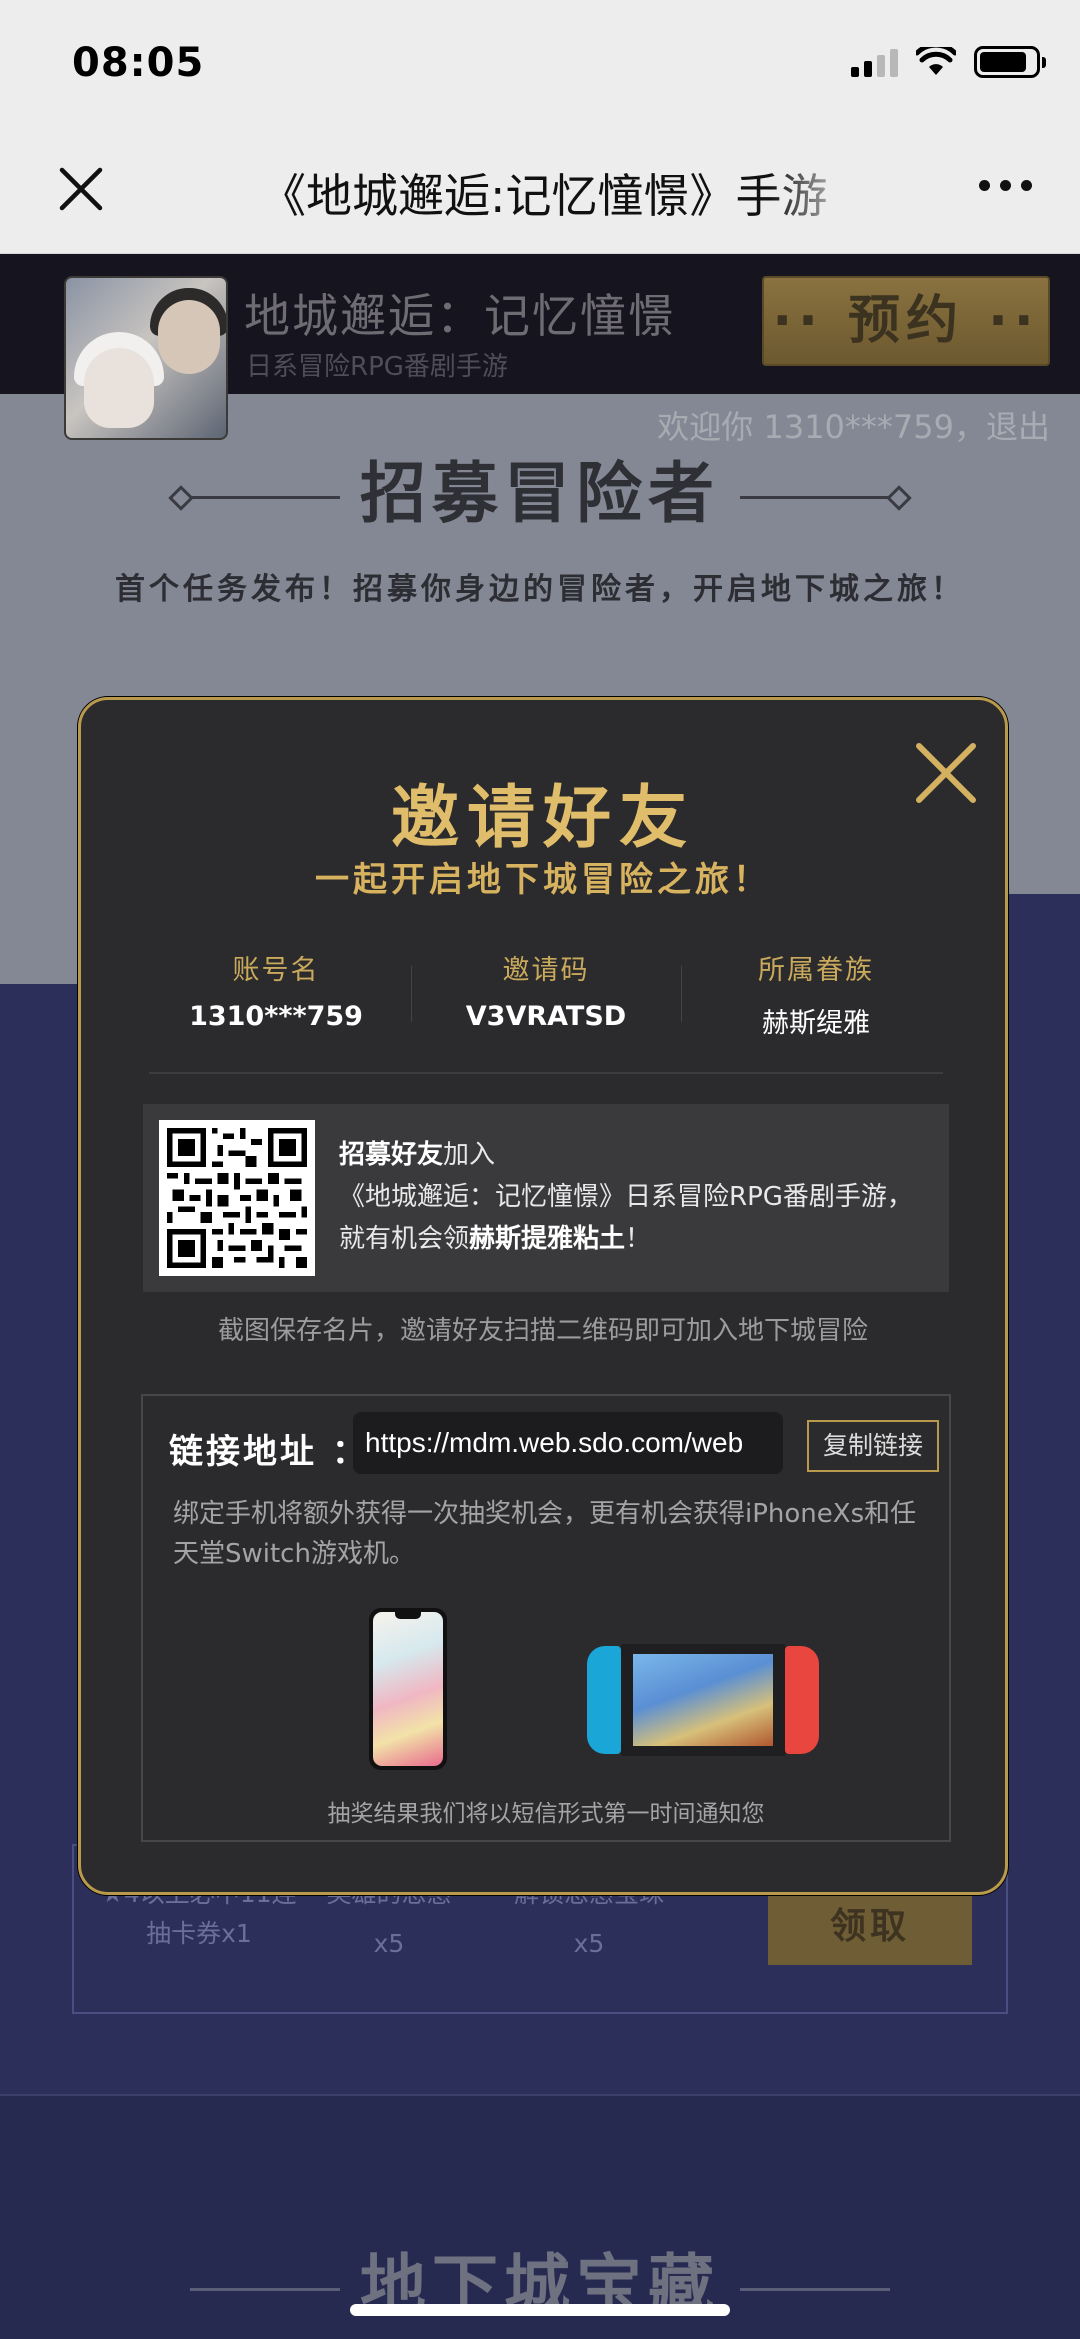 Image resolution: width=1080 pixels, height=2339 pixels. What do you see at coordinates (546, 970) in the screenshot?
I see `invite-code-label: 邀请码` at bounding box center [546, 970].